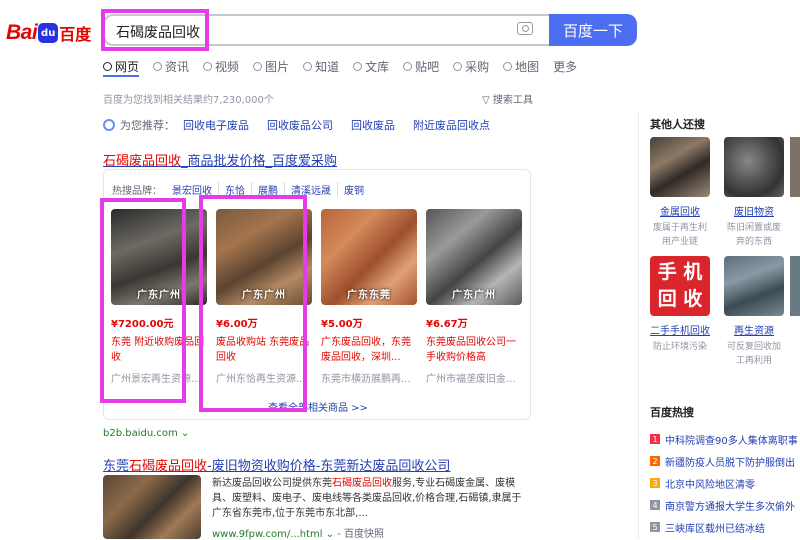 The image size is (800, 540). Describe the element at coordinates (22, 32) in the screenshot. I see `logo-text: Bai` at that location.